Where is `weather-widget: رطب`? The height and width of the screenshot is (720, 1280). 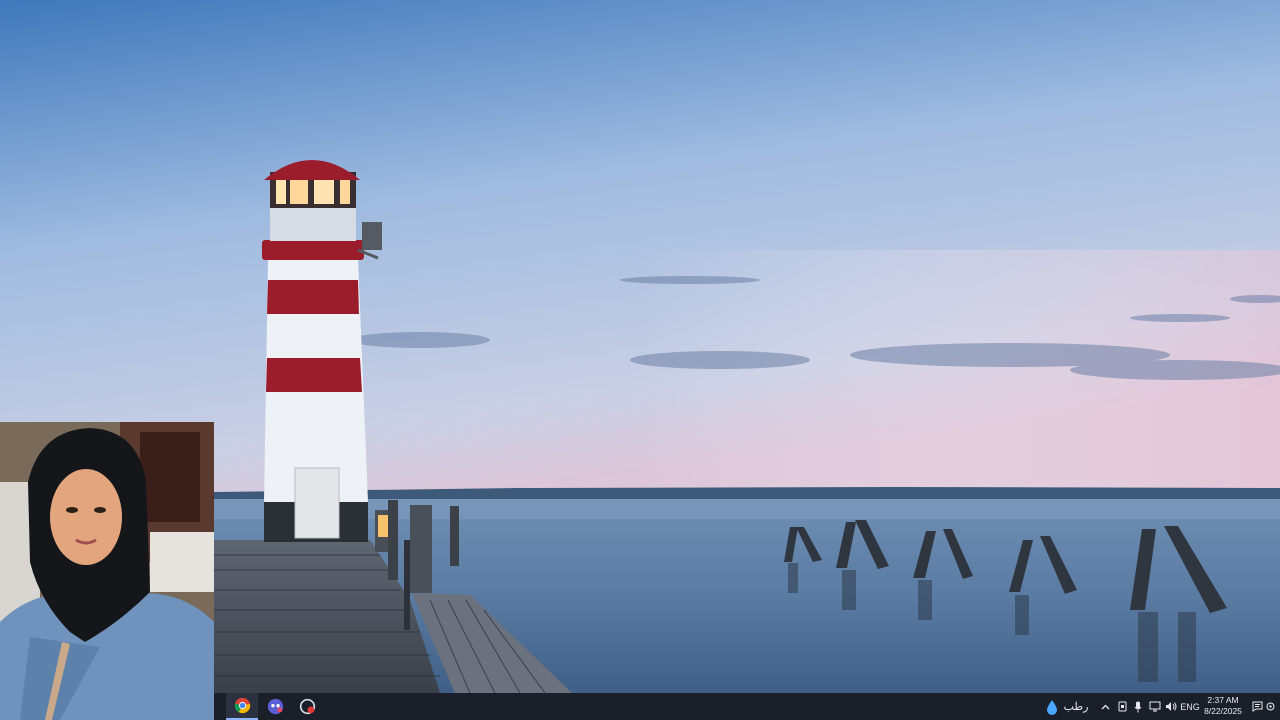
weather-widget: رطب is located at coordinates (1067, 706).